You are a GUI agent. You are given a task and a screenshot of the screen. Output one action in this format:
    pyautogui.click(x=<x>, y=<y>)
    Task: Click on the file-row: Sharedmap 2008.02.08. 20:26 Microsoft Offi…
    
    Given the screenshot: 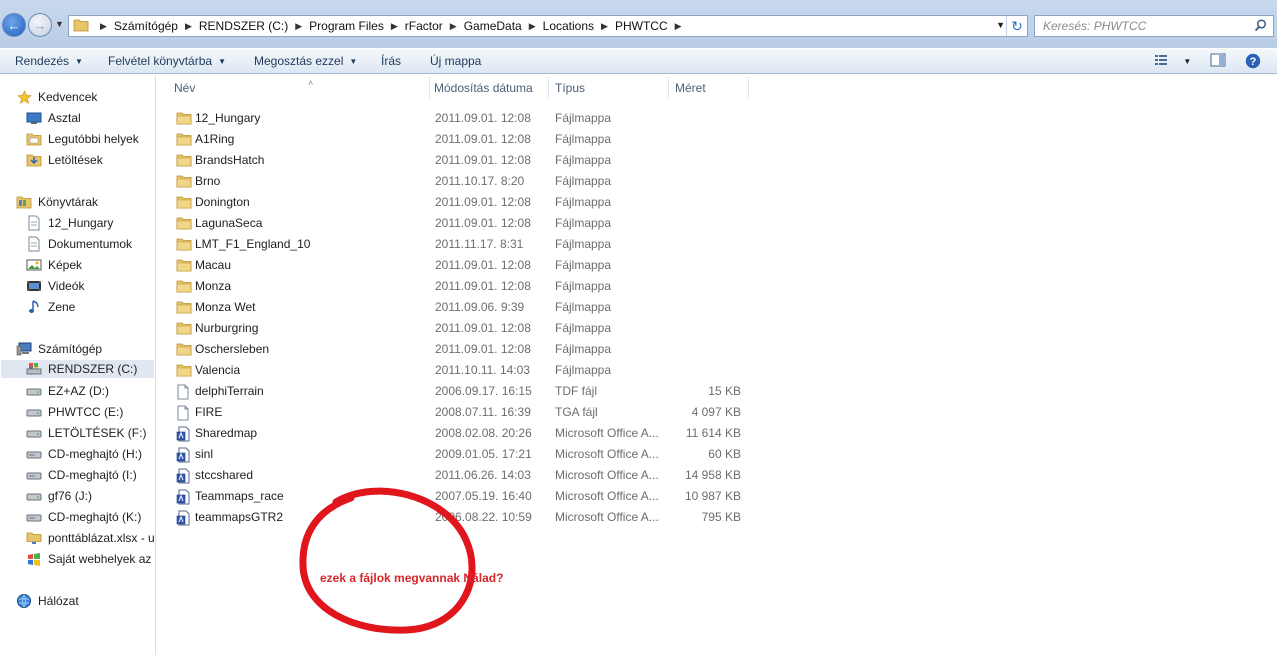 What is the action you would take?
    pyautogui.click(x=461, y=433)
    